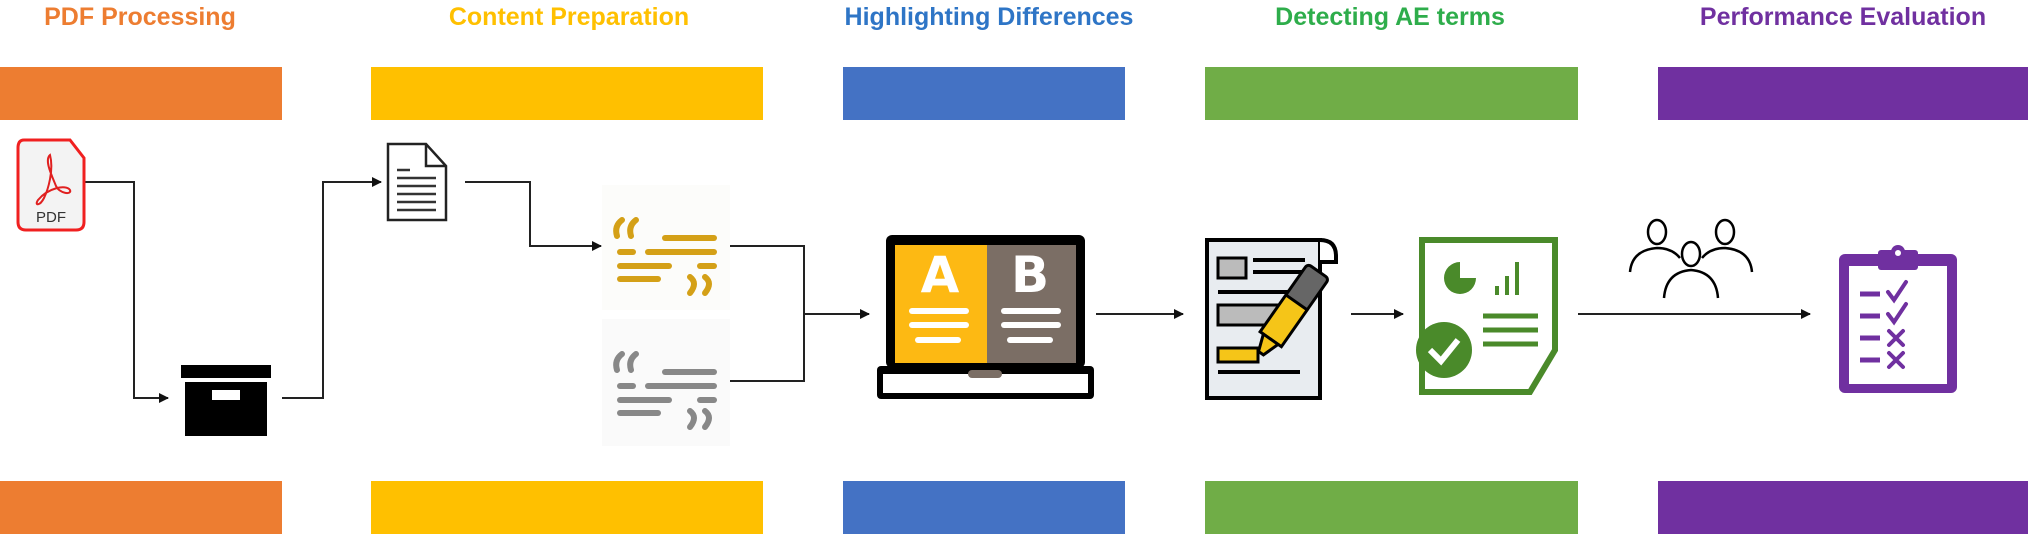 The image size is (2028, 538). Describe the element at coordinates (1390, 17) in the screenshot. I see `stage-title-detecting-ae-terms: Detecting AE terms` at that location.